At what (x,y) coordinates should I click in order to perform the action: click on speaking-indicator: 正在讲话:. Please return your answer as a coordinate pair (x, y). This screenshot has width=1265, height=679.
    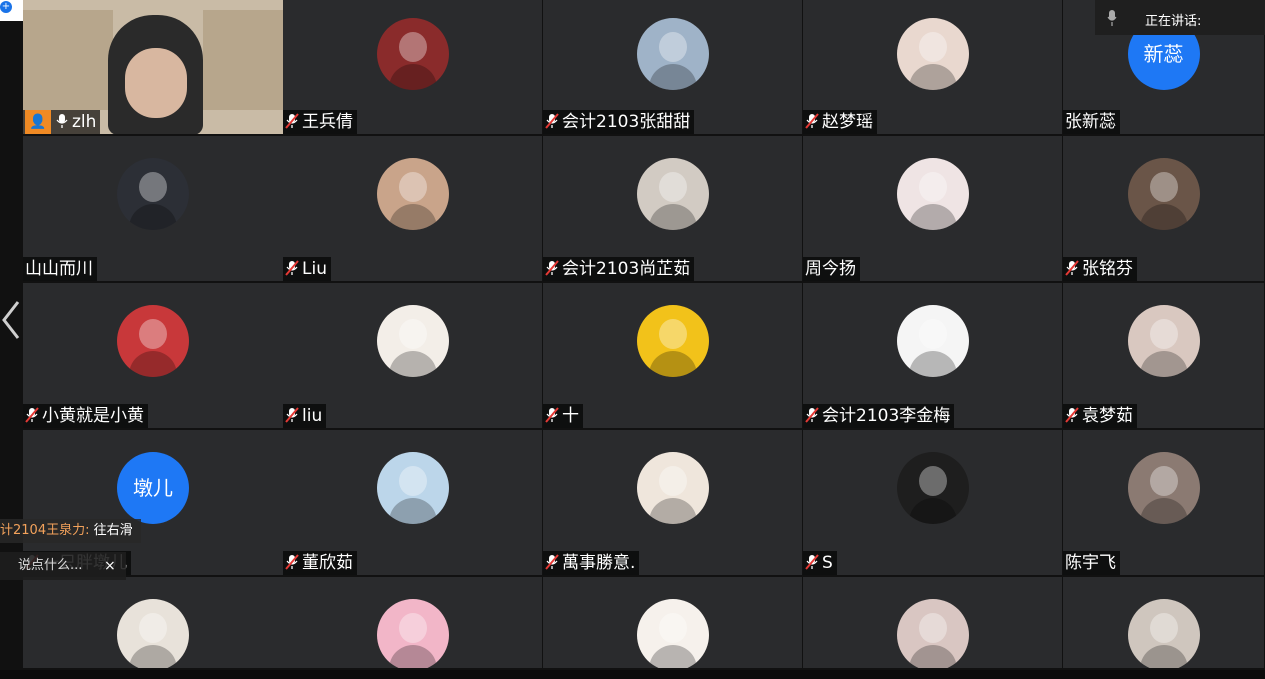
    Looking at the image, I should click on (1180, 17).